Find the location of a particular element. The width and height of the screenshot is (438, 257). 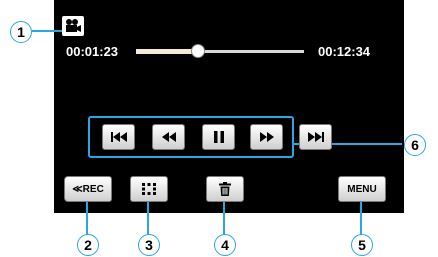

menu-button: MENU is located at coordinates (362, 189).